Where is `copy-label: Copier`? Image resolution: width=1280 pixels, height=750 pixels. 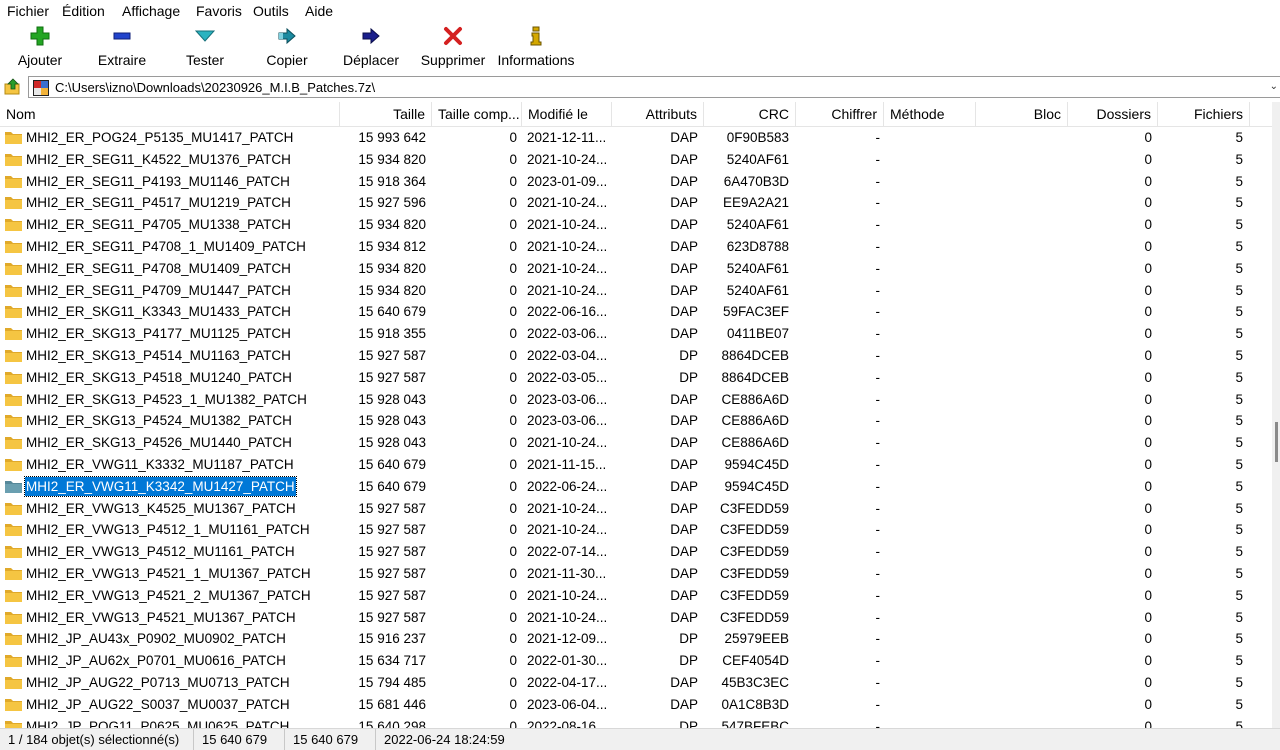
copy-label: Copier is located at coordinates (287, 60).